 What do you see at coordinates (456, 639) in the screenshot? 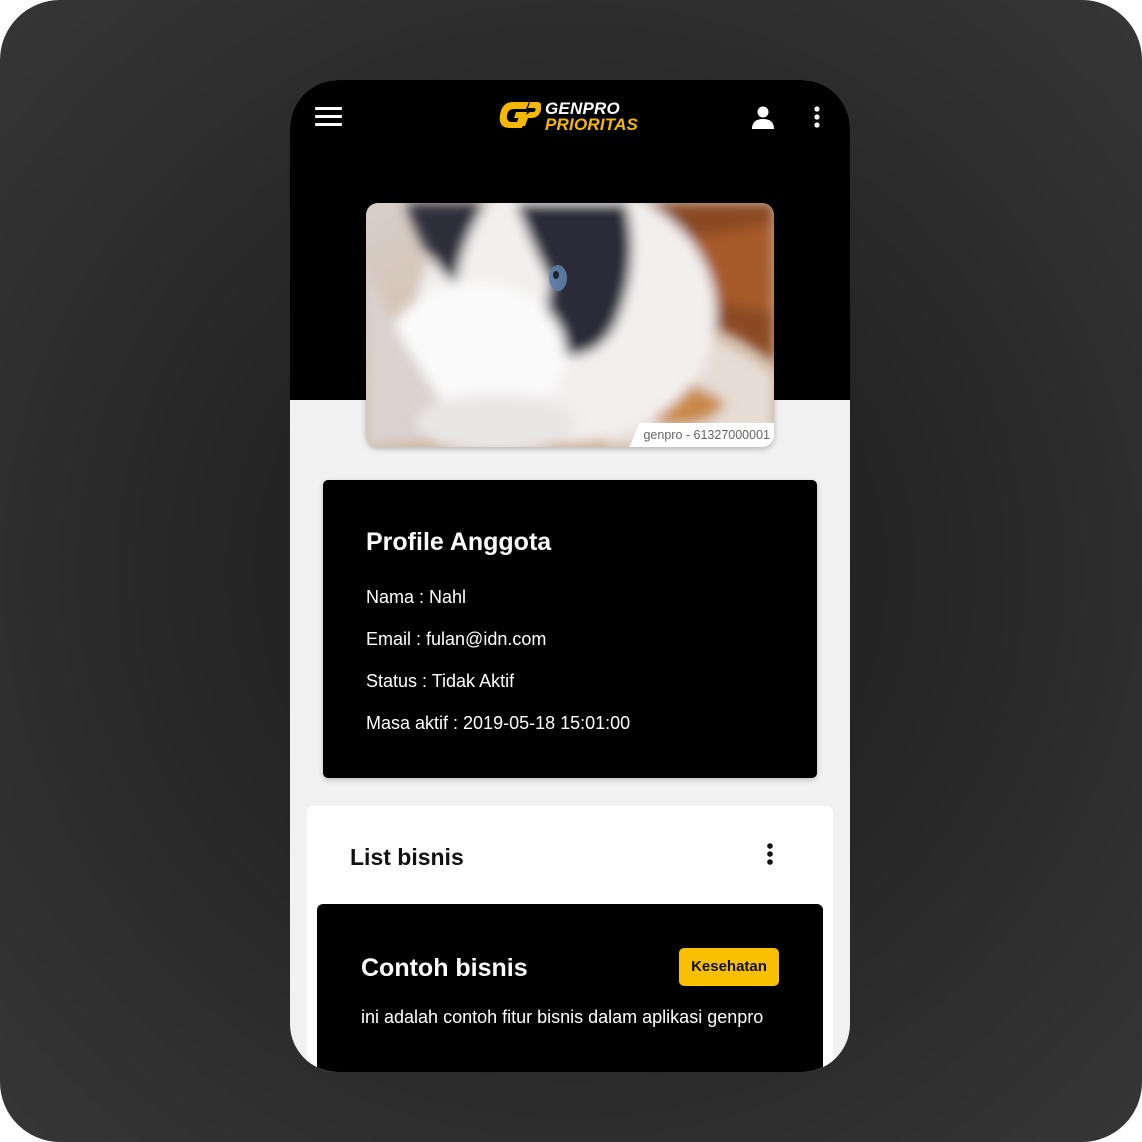
I see `profile-email: Email : fulan@idn.com` at bounding box center [456, 639].